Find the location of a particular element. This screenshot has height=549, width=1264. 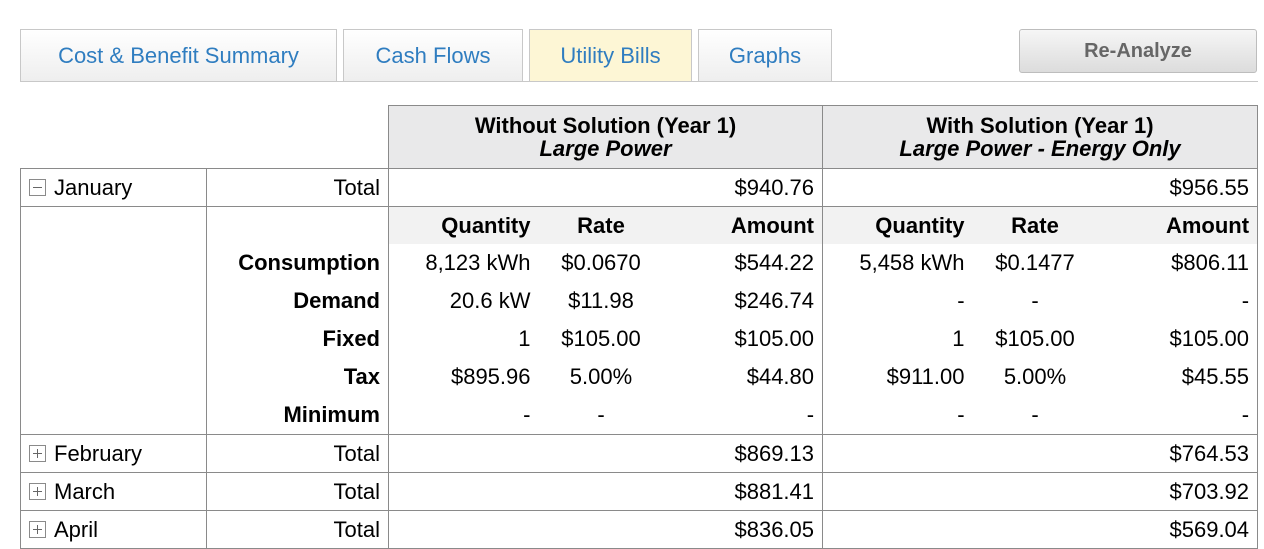

without-quantity: - is located at coordinates (463, 415).